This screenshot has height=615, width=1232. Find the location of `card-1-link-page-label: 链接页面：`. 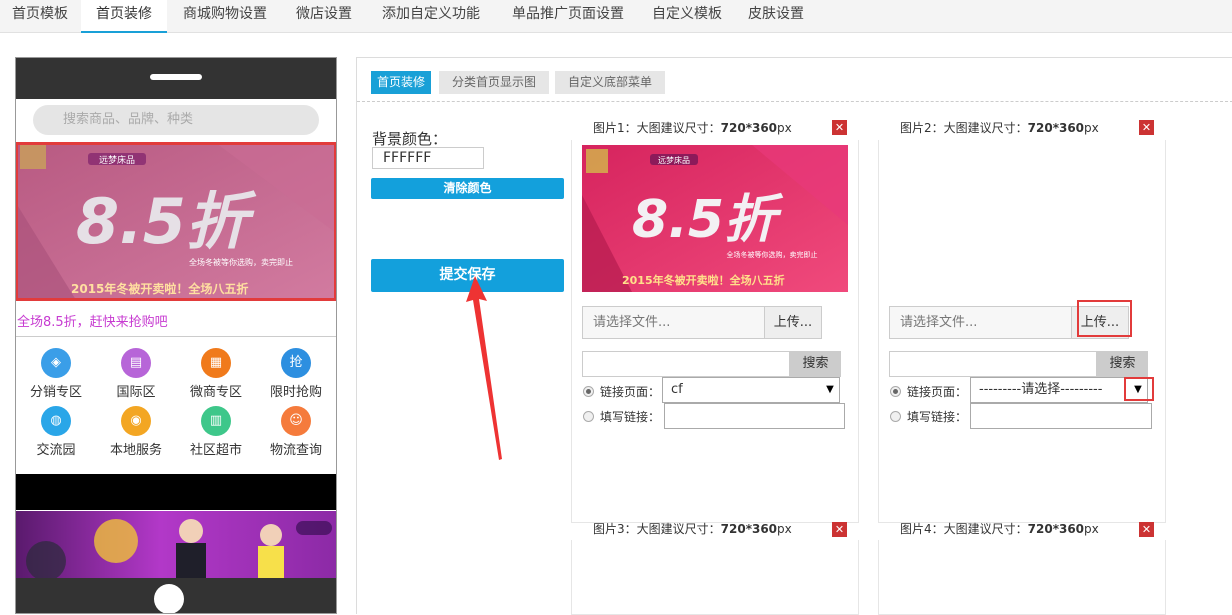

card-1-link-page-label: 链接页面： is located at coordinates (630, 392).